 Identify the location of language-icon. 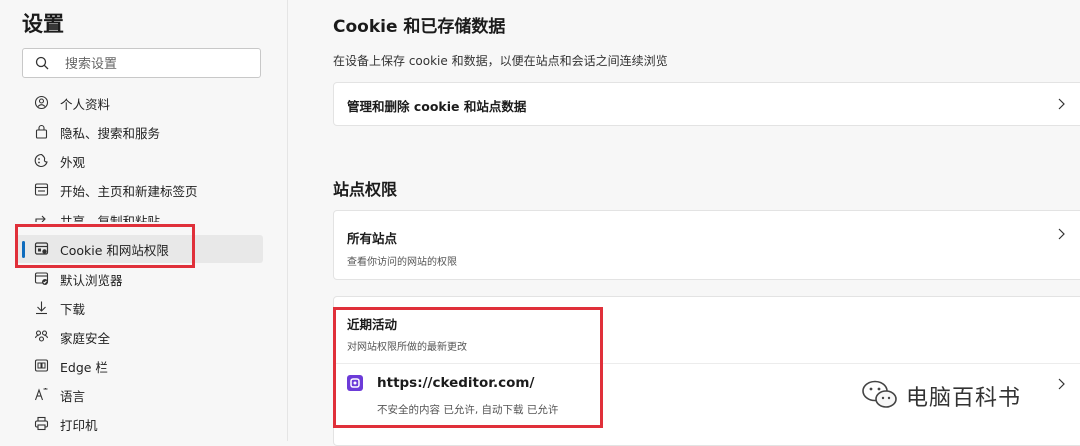
(41, 394).